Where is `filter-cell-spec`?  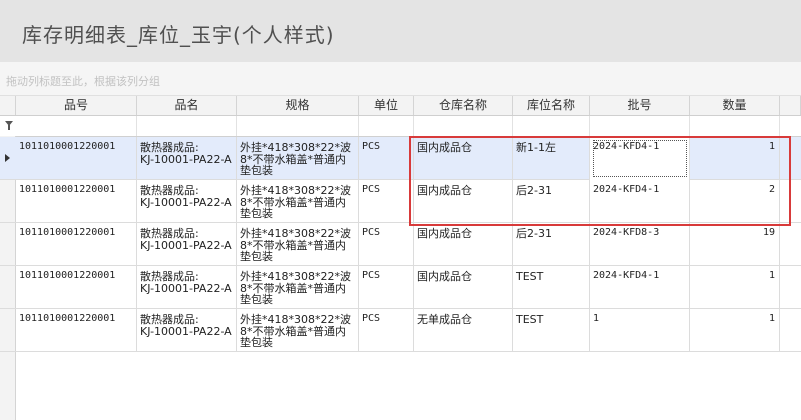 filter-cell-spec is located at coordinates (298, 126).